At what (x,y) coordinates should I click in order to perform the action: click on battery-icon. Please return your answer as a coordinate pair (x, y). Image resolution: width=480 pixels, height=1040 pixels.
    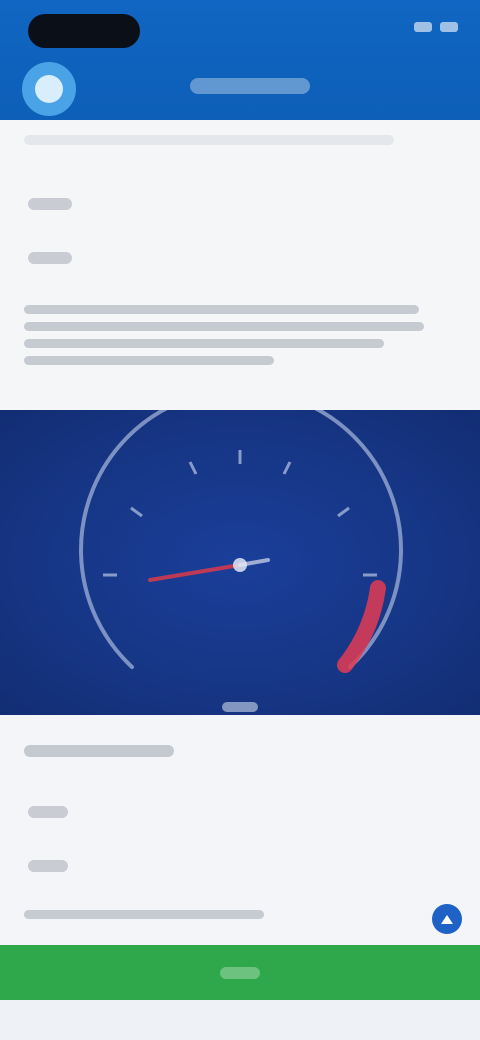
    Looking at the image, I should click on (449, 27).